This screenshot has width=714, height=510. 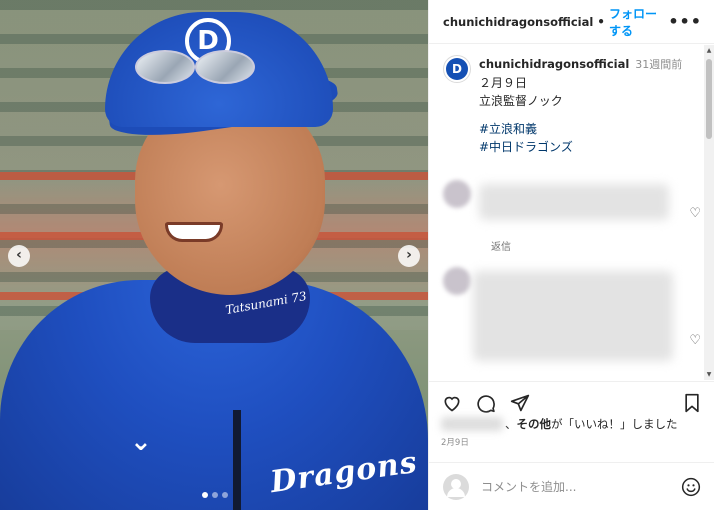 What do you see at coordinates (709, 50) in the screenshot?
I see `scroll-up-icon: ▲` at bounding box center [709, 50].